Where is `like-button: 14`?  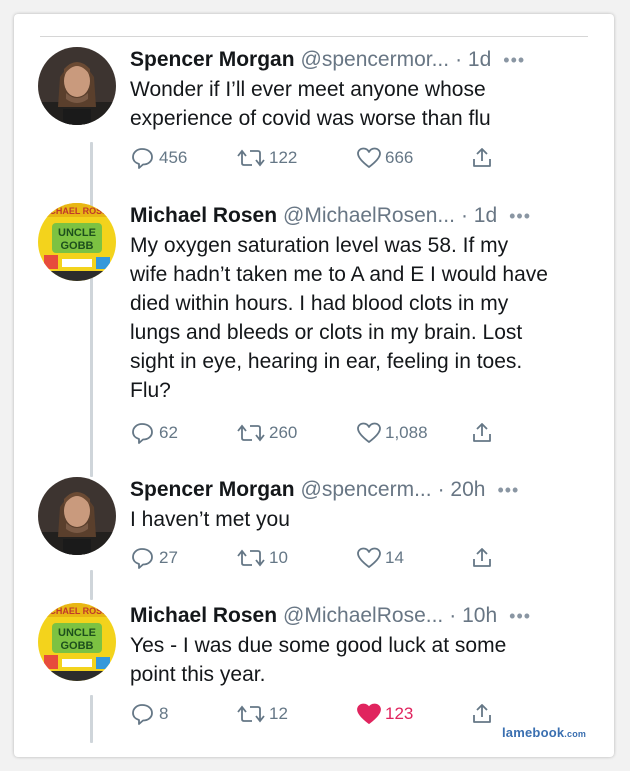
like-button: 14 is located at coordinates (380, 558).